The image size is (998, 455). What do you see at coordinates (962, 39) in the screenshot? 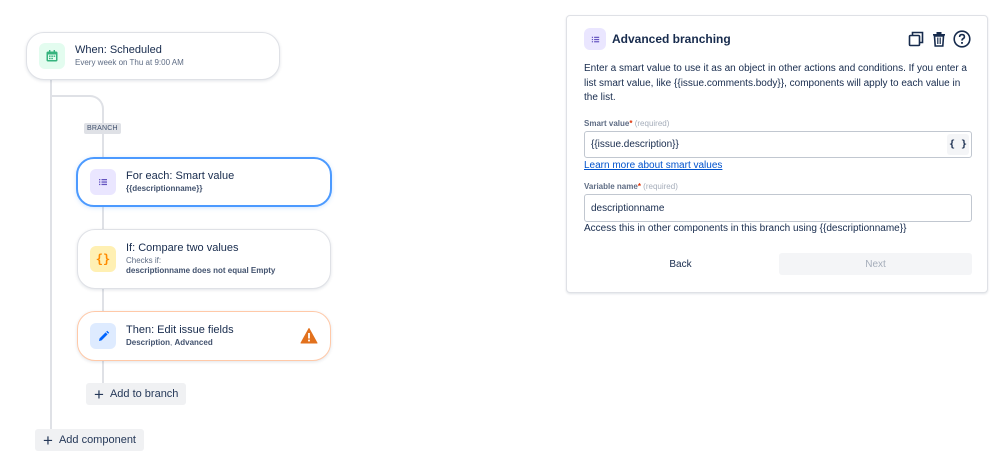
I see `help-icon` at bounding box center [962, 39].